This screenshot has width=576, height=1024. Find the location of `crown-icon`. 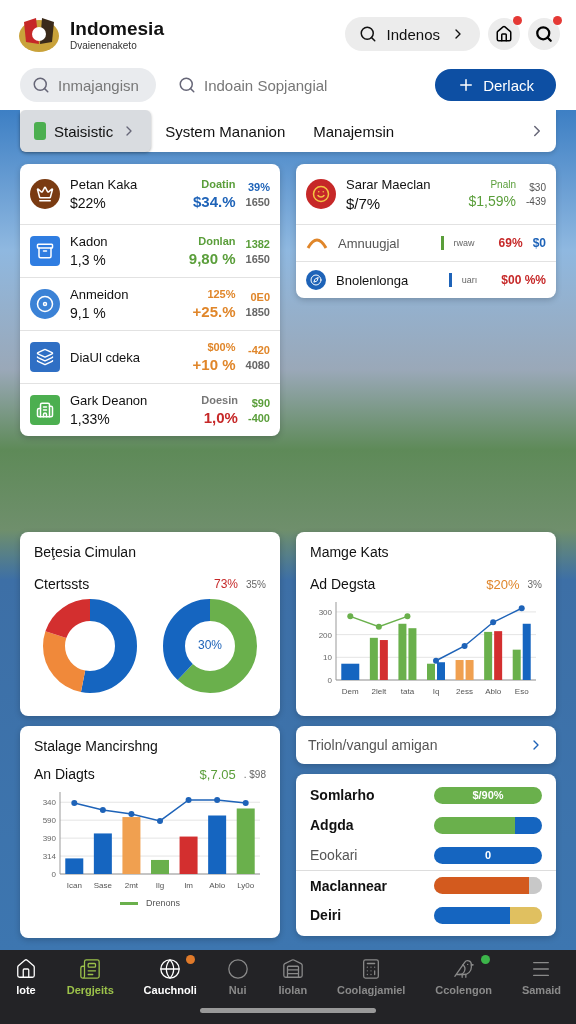

crown-icon is located at coordinates (45, 194).